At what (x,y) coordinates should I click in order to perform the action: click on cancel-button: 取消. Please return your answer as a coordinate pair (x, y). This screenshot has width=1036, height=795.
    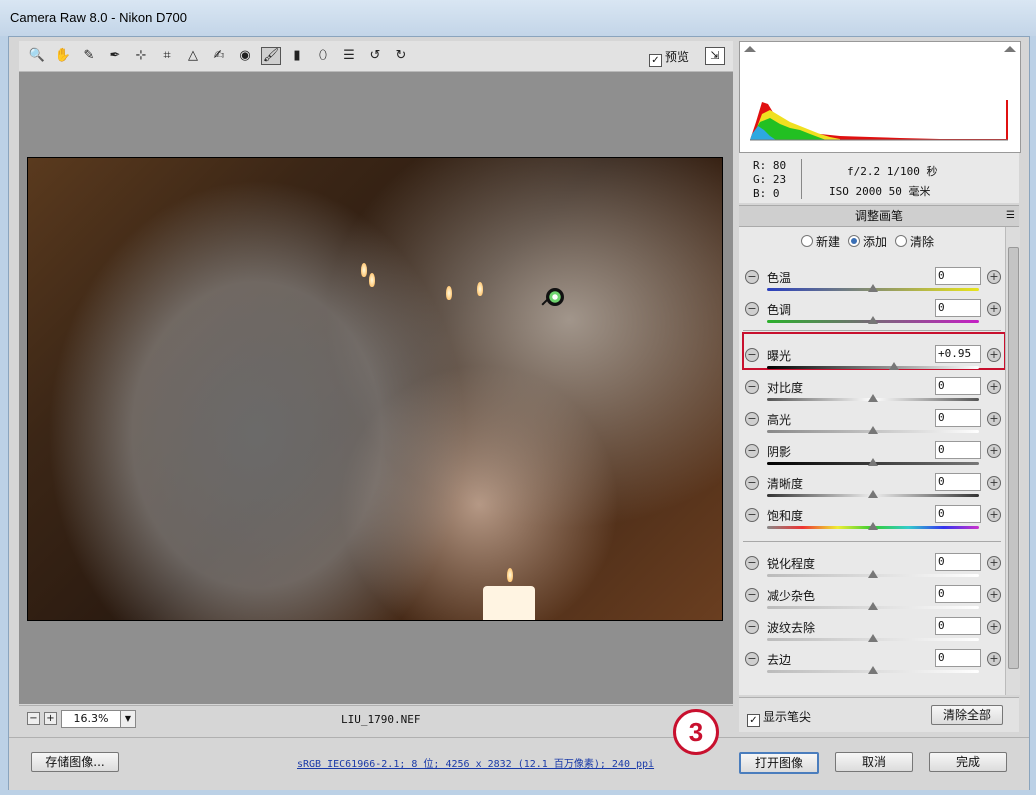
    Looking at the image, I should click on (874, 762).